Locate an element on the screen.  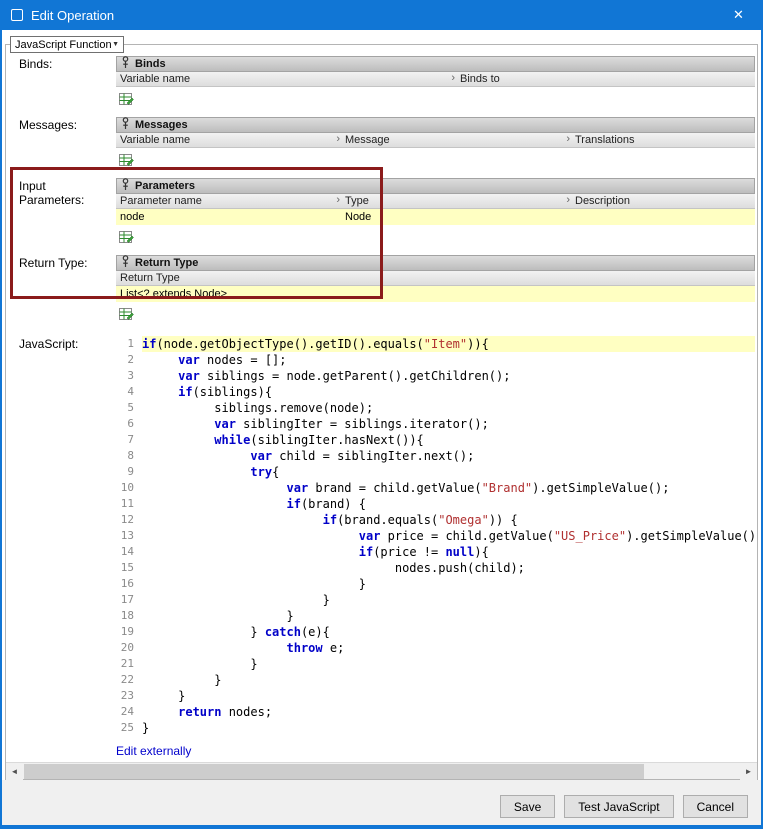
messages-edit-table-button is located at coordinates (126, 161).